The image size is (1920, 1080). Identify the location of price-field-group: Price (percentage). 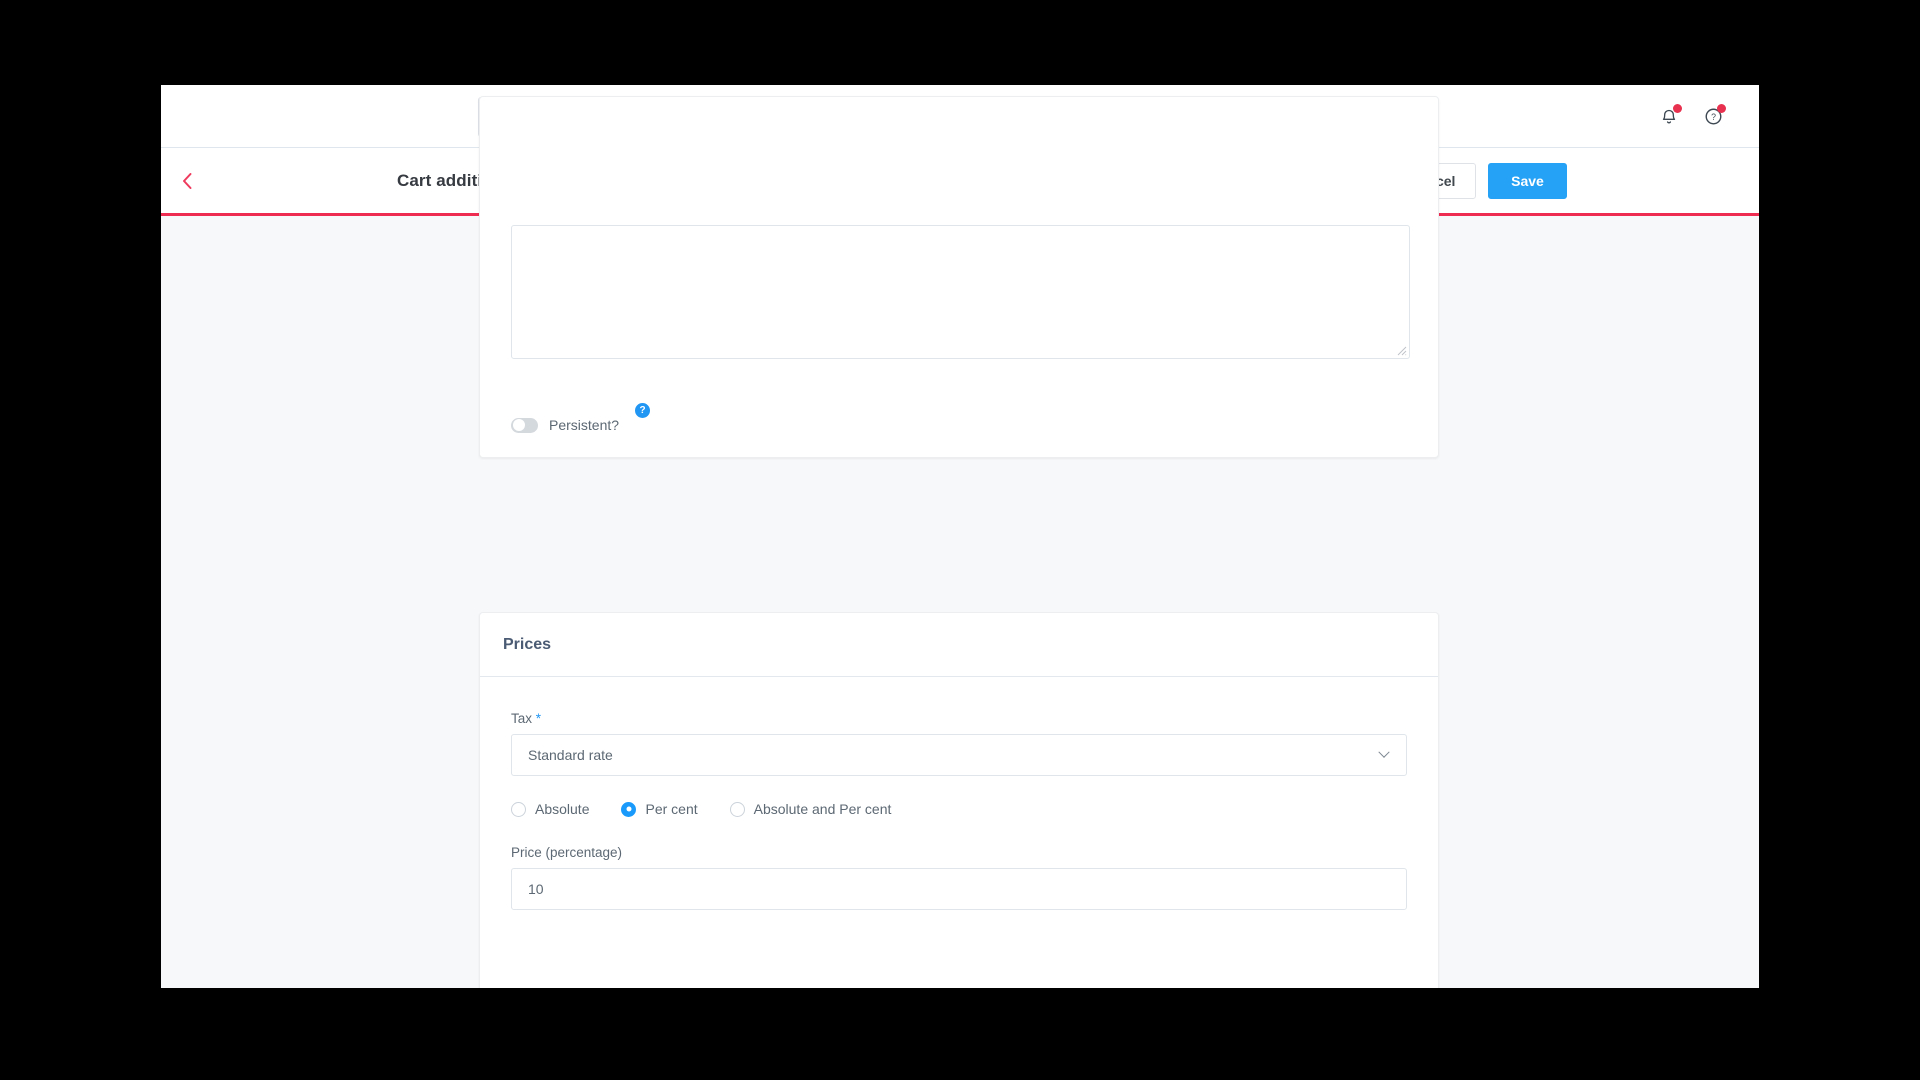
(959, 877).